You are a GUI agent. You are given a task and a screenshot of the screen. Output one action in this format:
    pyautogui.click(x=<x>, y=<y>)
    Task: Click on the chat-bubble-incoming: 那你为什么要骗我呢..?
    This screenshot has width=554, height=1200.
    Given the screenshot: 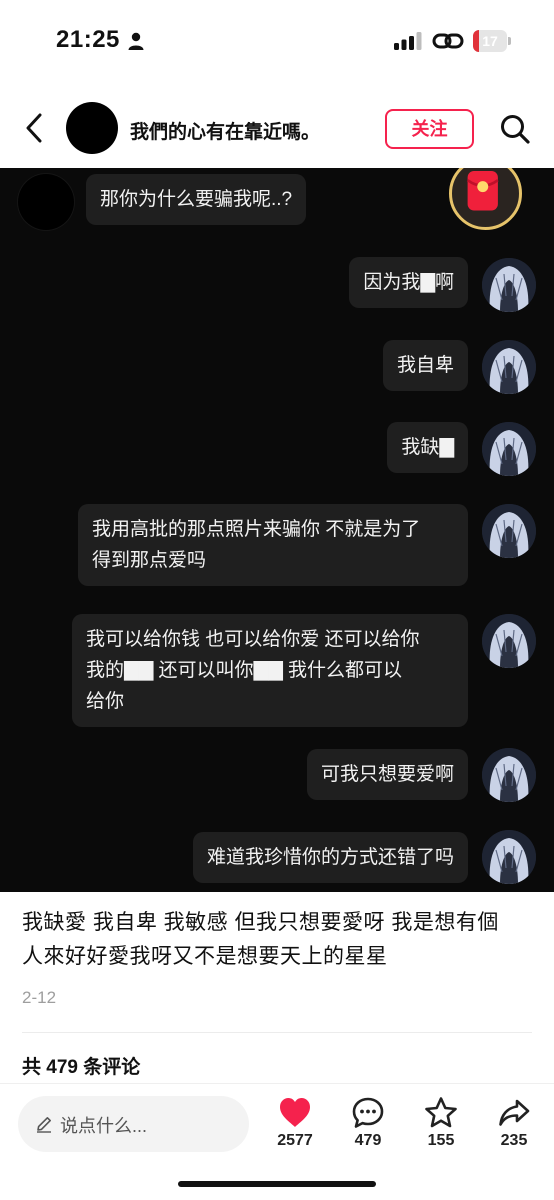 What is the action you would take?
    pyautogui.click(x=196, y=199)
    